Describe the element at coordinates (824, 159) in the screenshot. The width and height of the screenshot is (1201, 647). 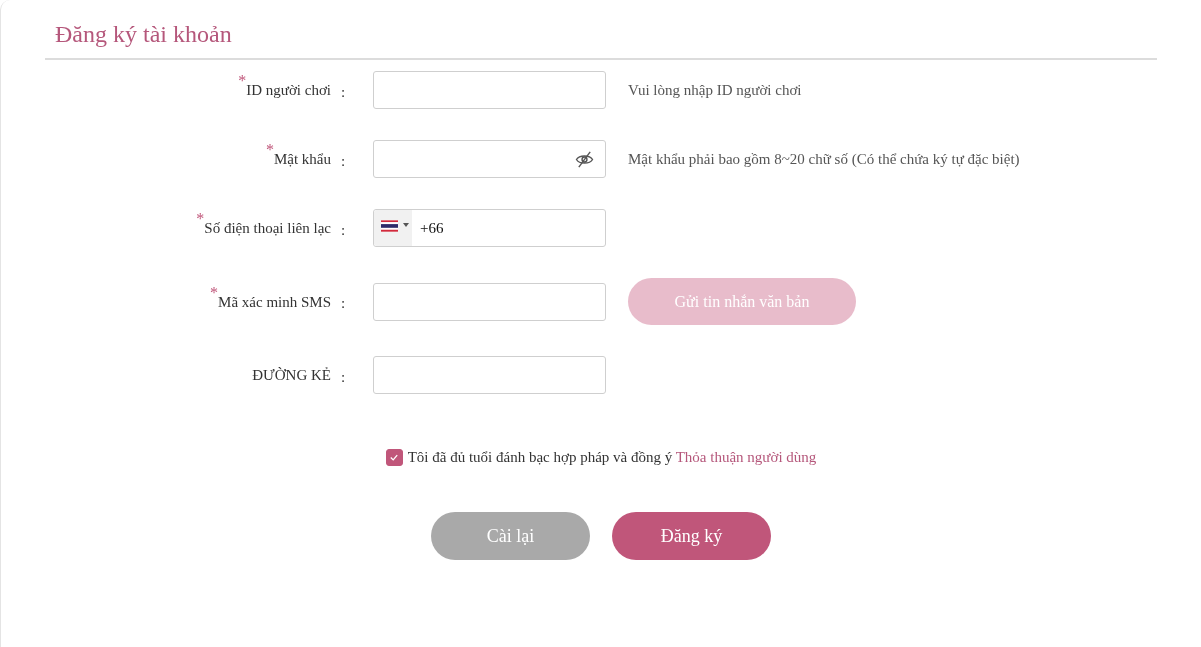
I see `field-hint: Mật khẩu phải bao gồm 8~20 chữ số (Có thể chứa ký tự đặc biệt)` at that location.